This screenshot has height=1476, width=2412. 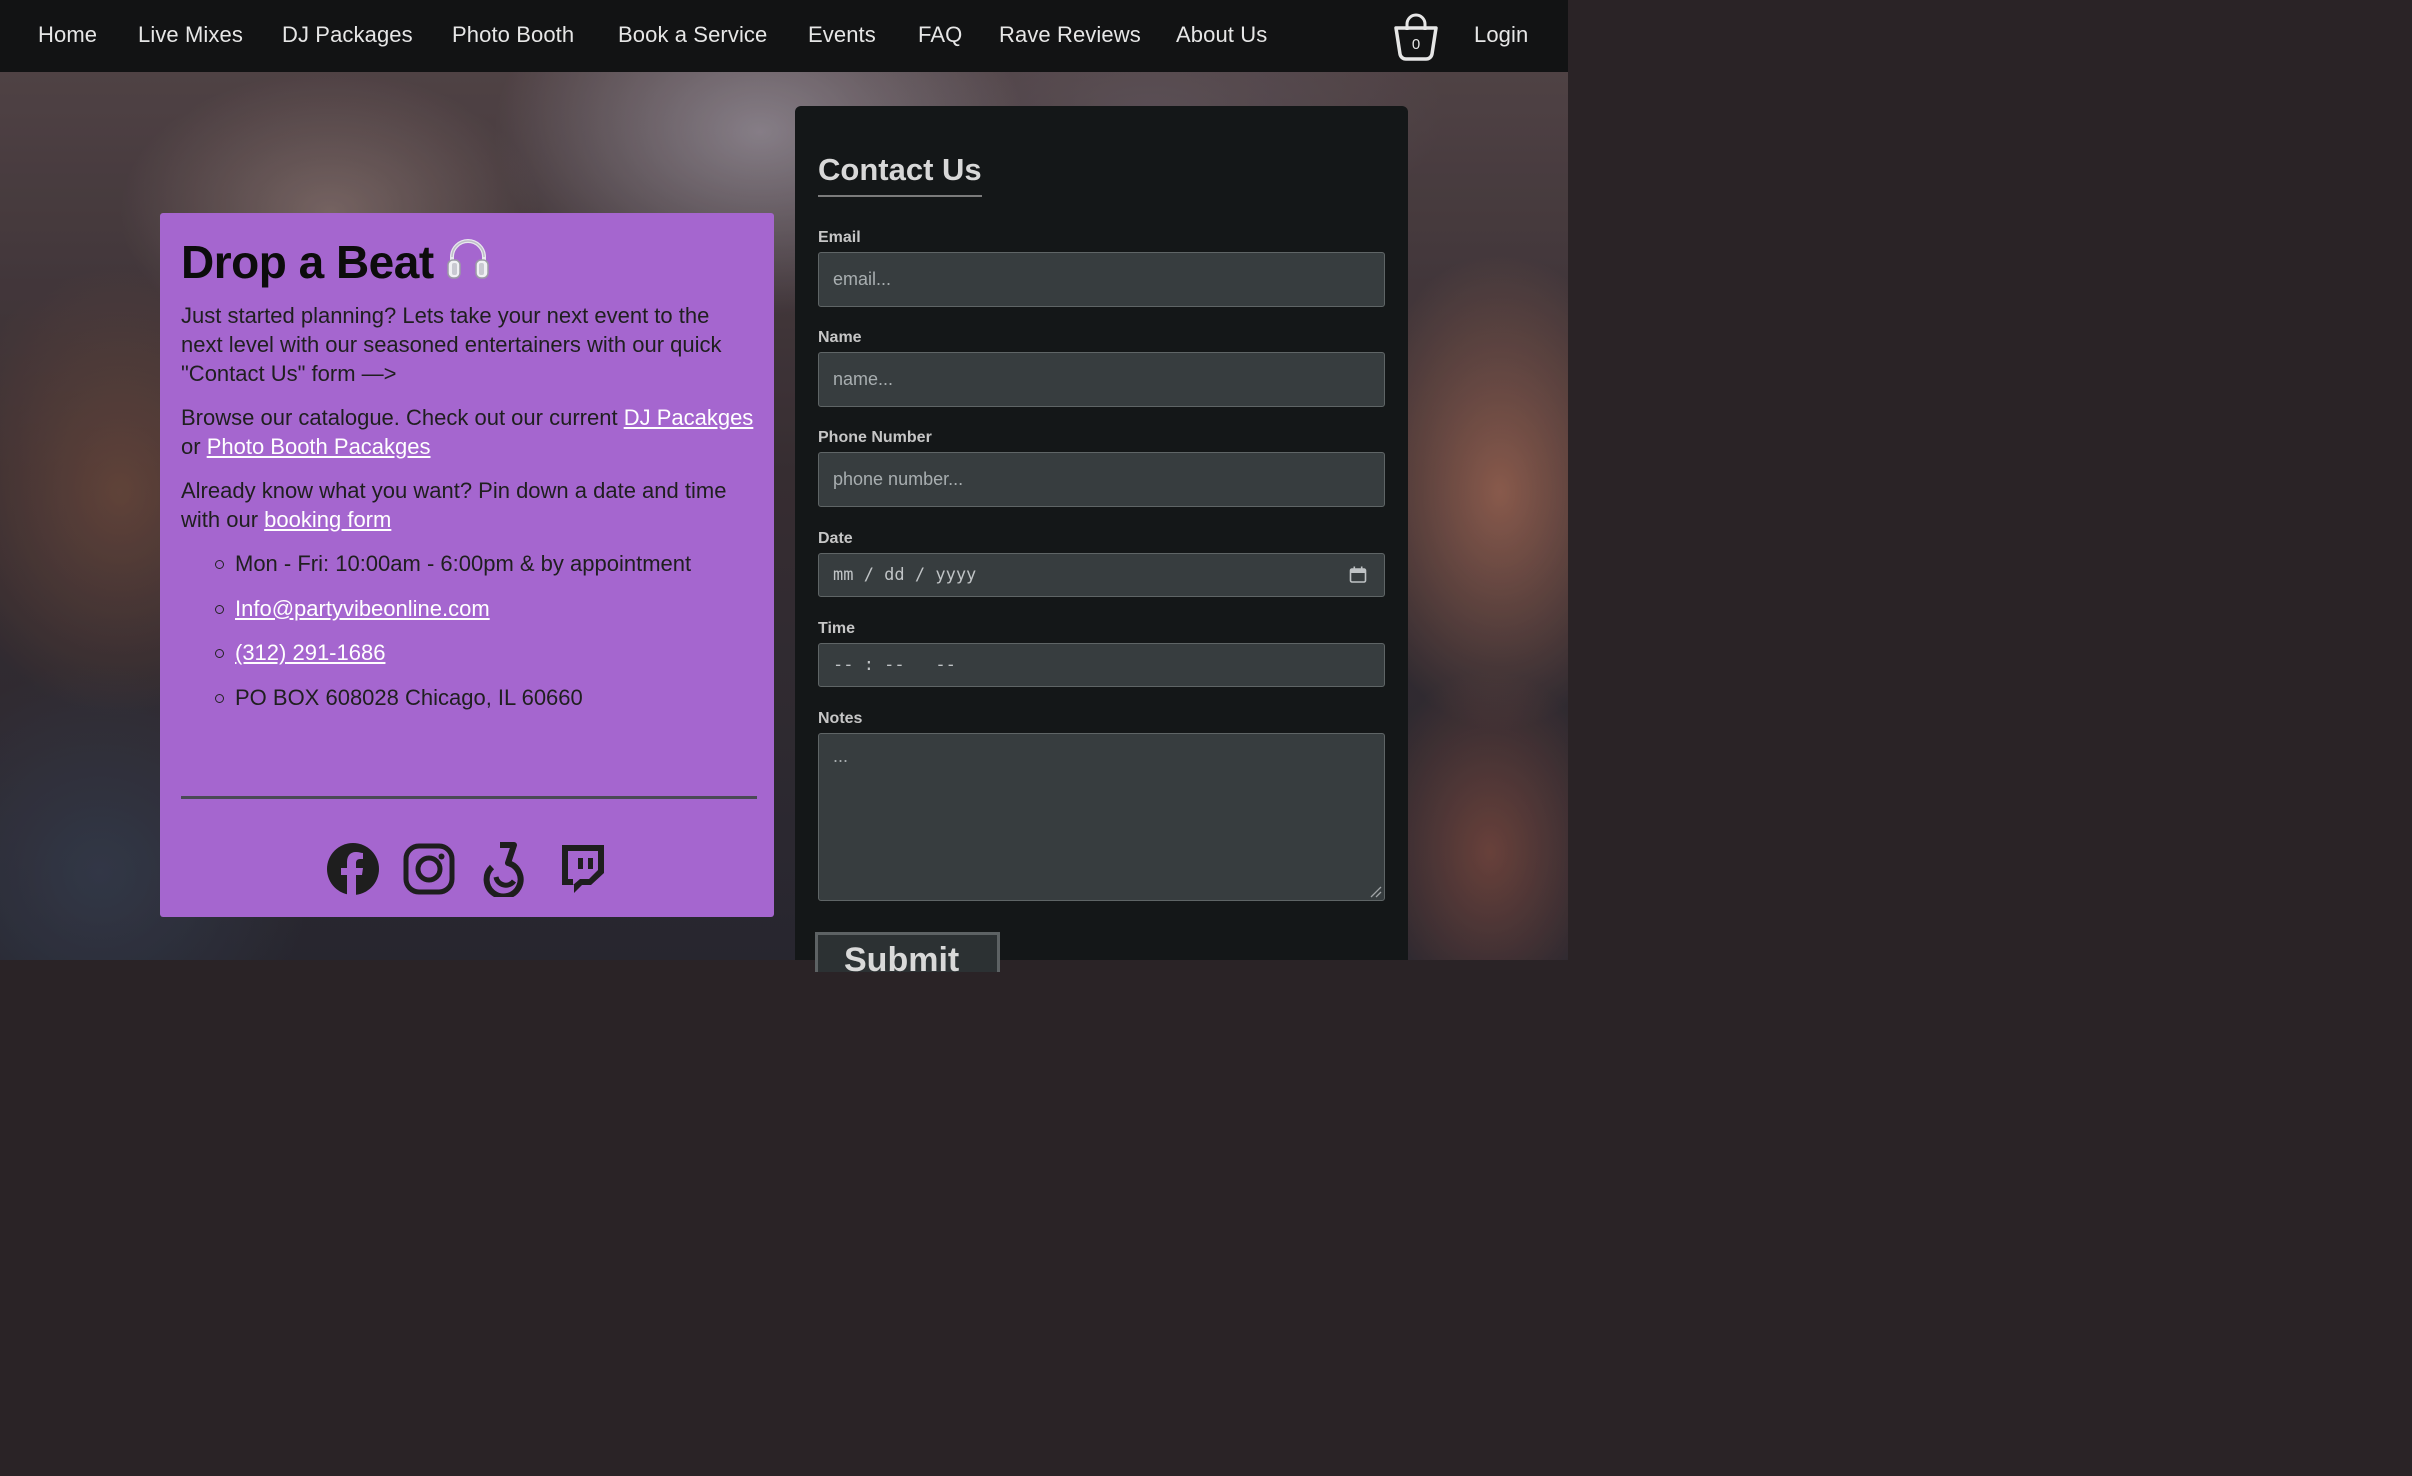 I want to click on nav-events: Events, so click(x=842, y=35).